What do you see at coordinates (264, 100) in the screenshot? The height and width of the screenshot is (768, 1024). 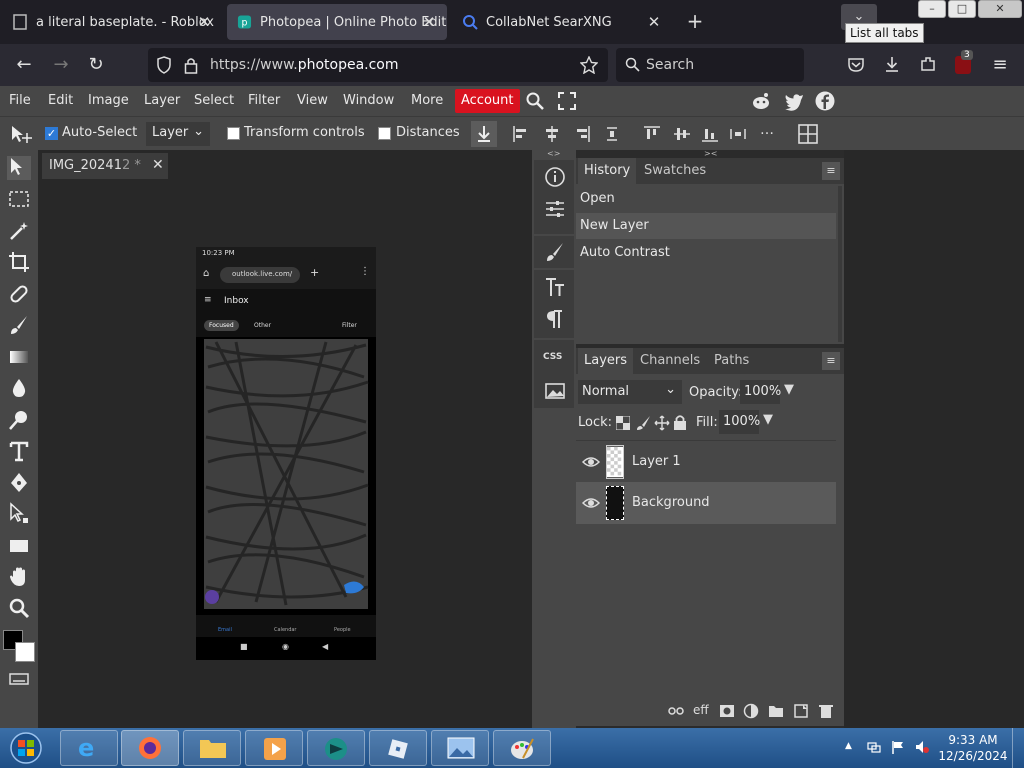 I see `menu-filter: Filter` at bounding box center [264, 100].